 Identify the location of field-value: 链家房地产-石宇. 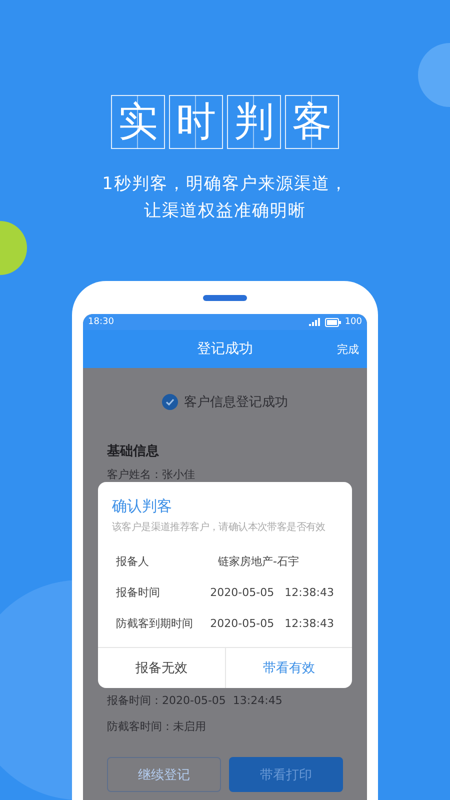
(258, 561).